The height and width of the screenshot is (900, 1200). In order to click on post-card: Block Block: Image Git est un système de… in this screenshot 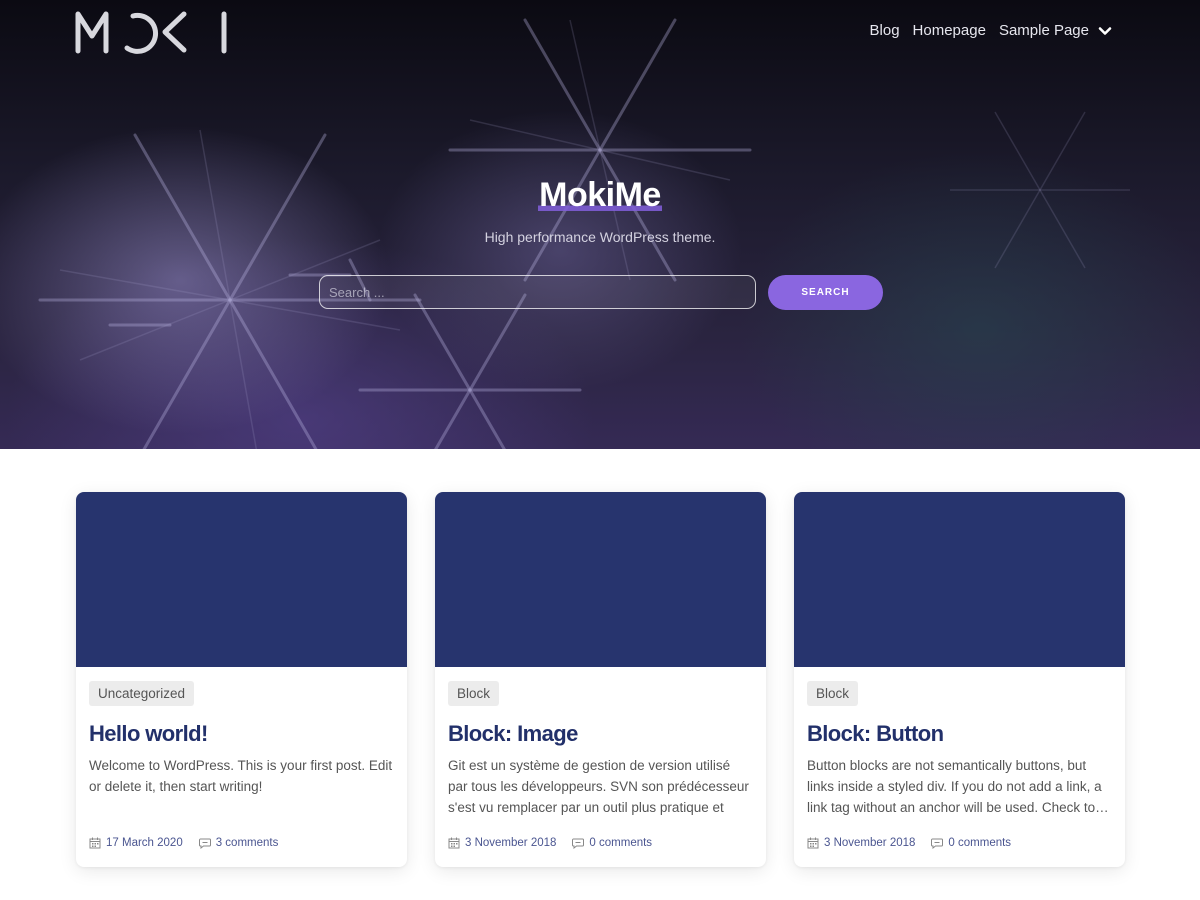, I will do `click(600, 679)`.